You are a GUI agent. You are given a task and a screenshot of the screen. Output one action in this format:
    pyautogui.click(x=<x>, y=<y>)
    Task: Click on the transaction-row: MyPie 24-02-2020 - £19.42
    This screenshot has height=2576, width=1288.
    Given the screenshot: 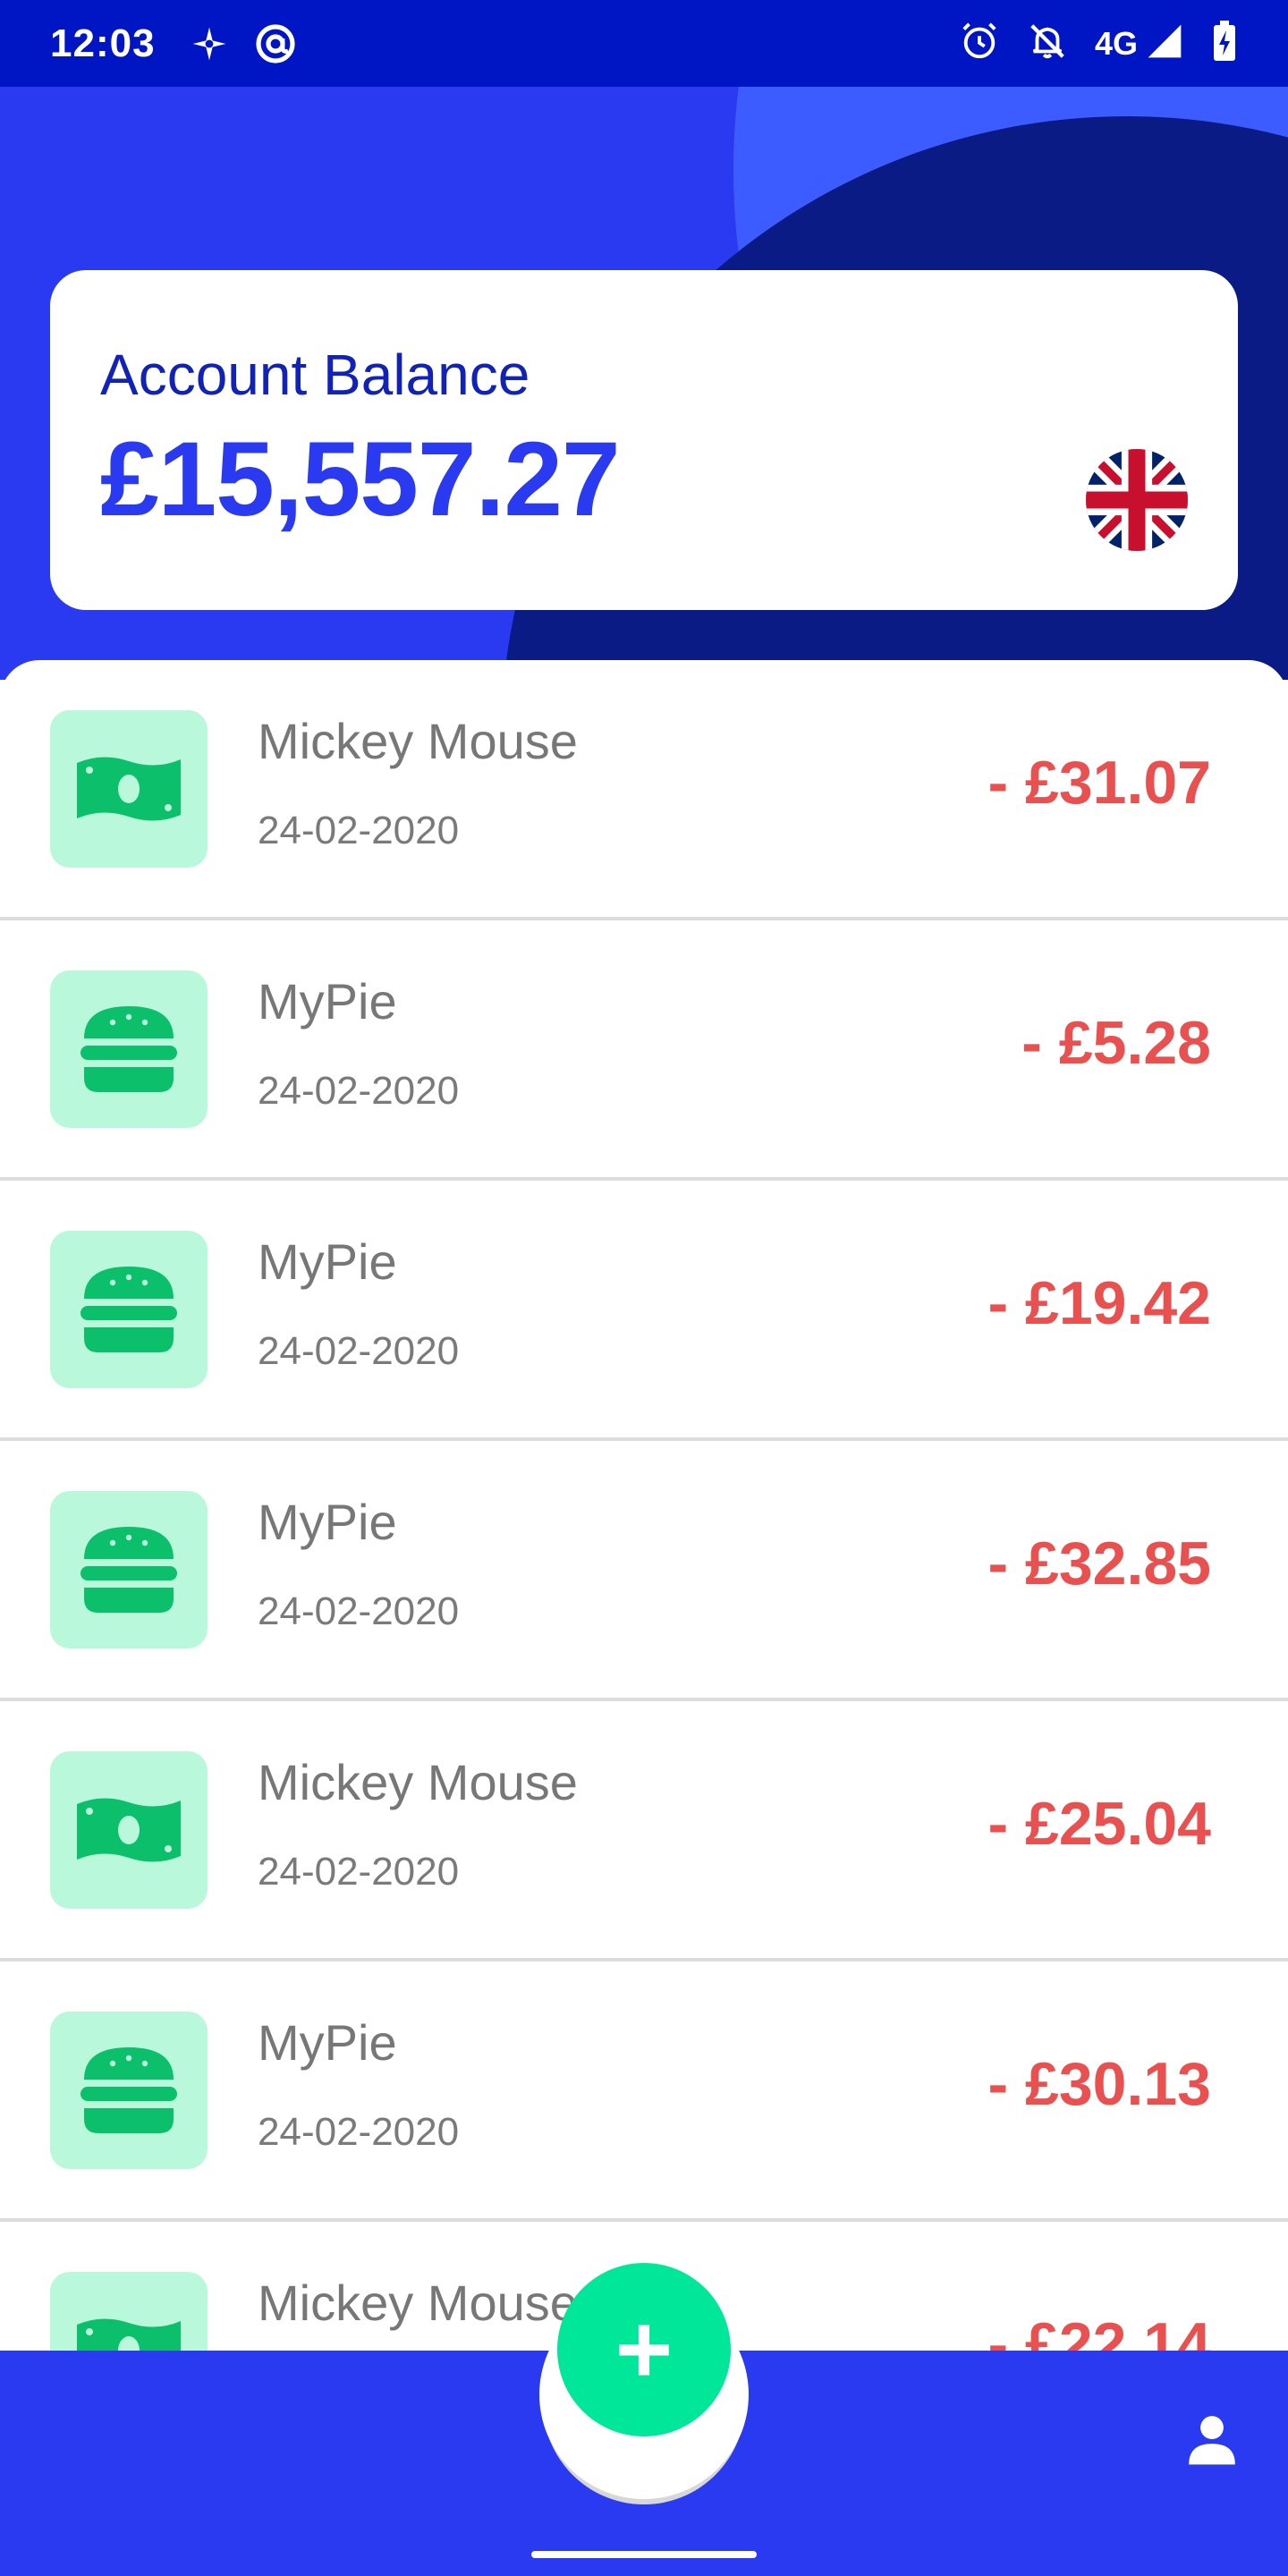 What is the action you would take?
    pyautogui.click(x=644, y=1311)
    